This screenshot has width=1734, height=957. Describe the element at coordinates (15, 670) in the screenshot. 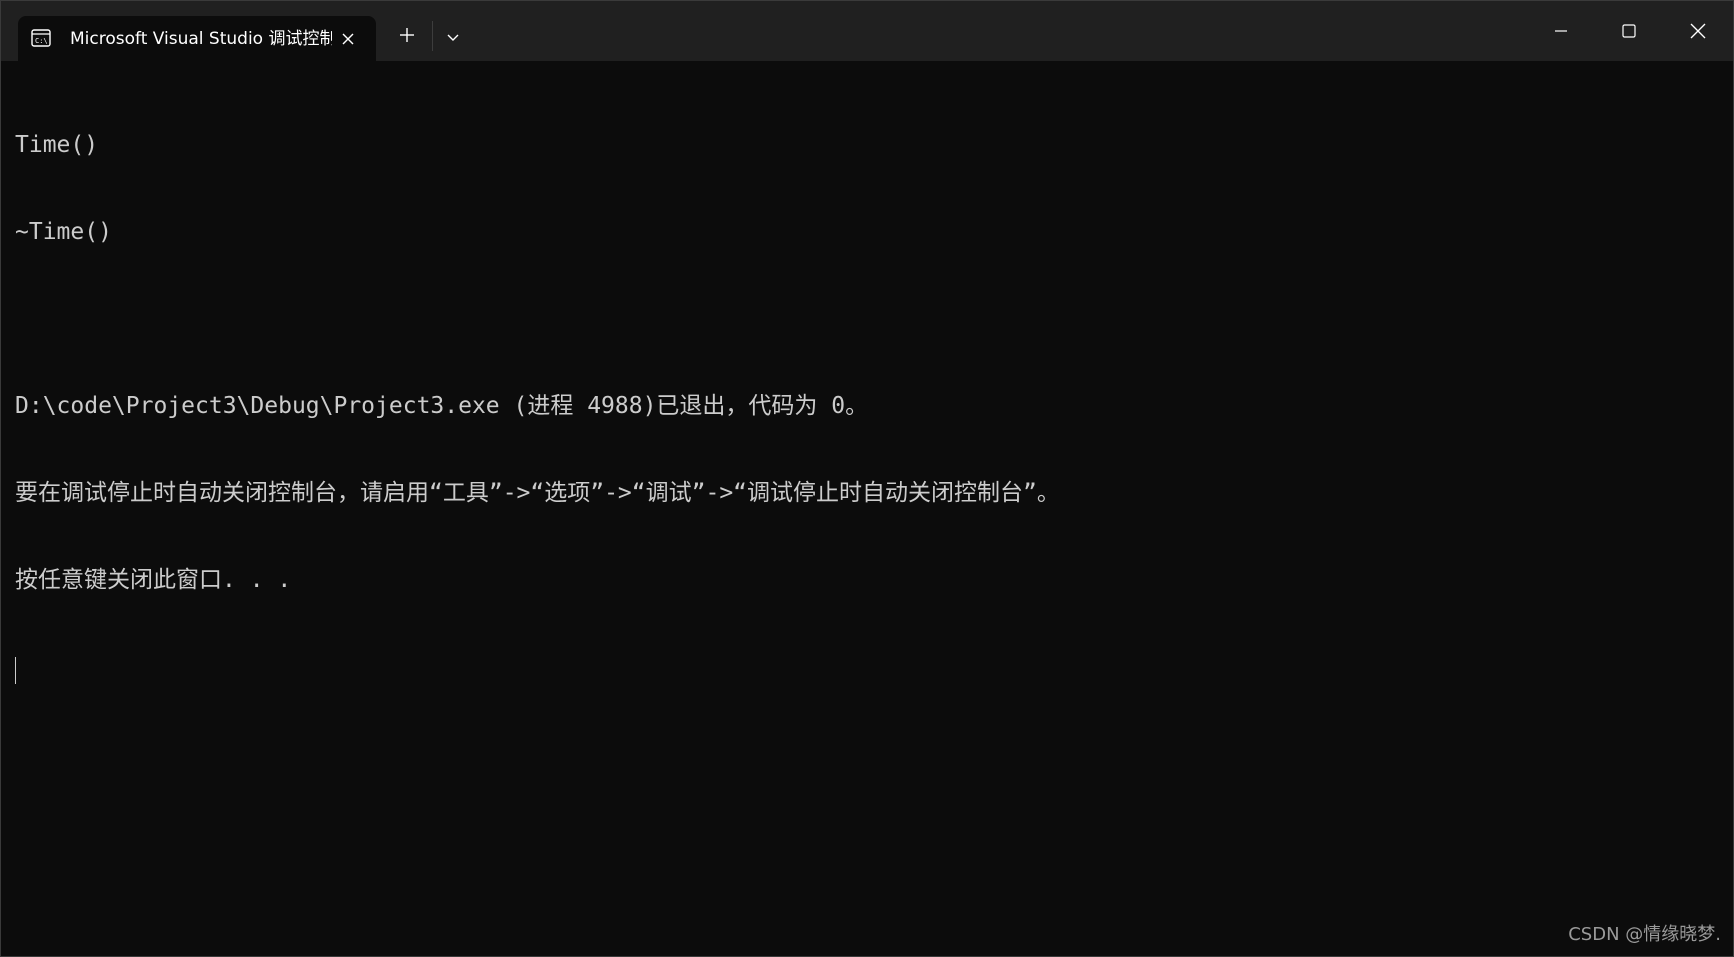

I see `text-cursor` at that location.